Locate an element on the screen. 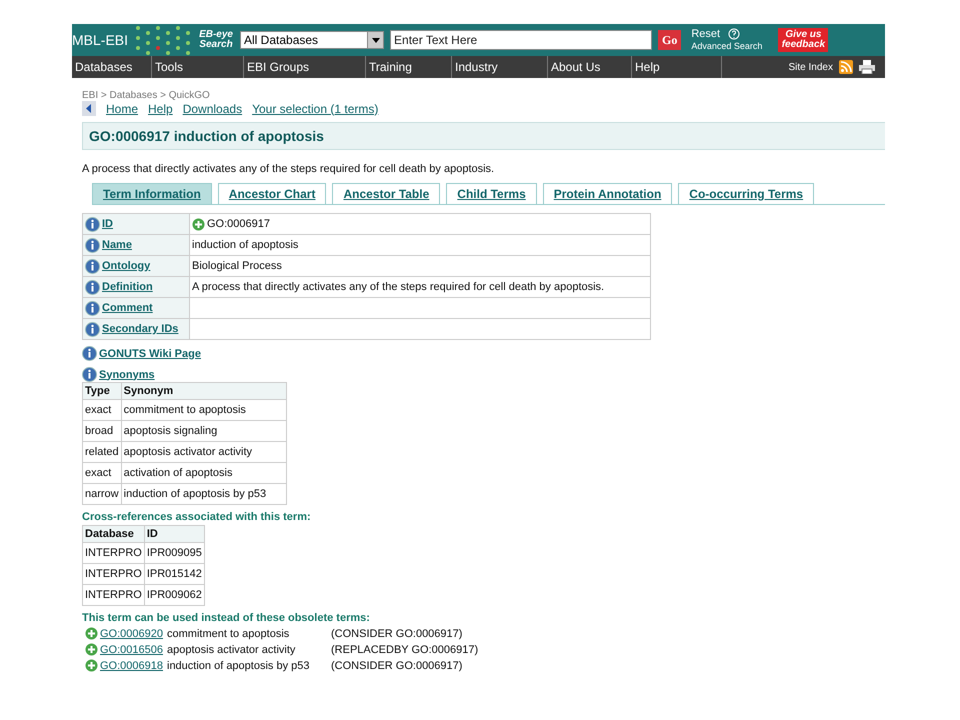 This screenshot has width=960, height=720. go-term-link: GO:0006920 is located at coordinates (131, 634).